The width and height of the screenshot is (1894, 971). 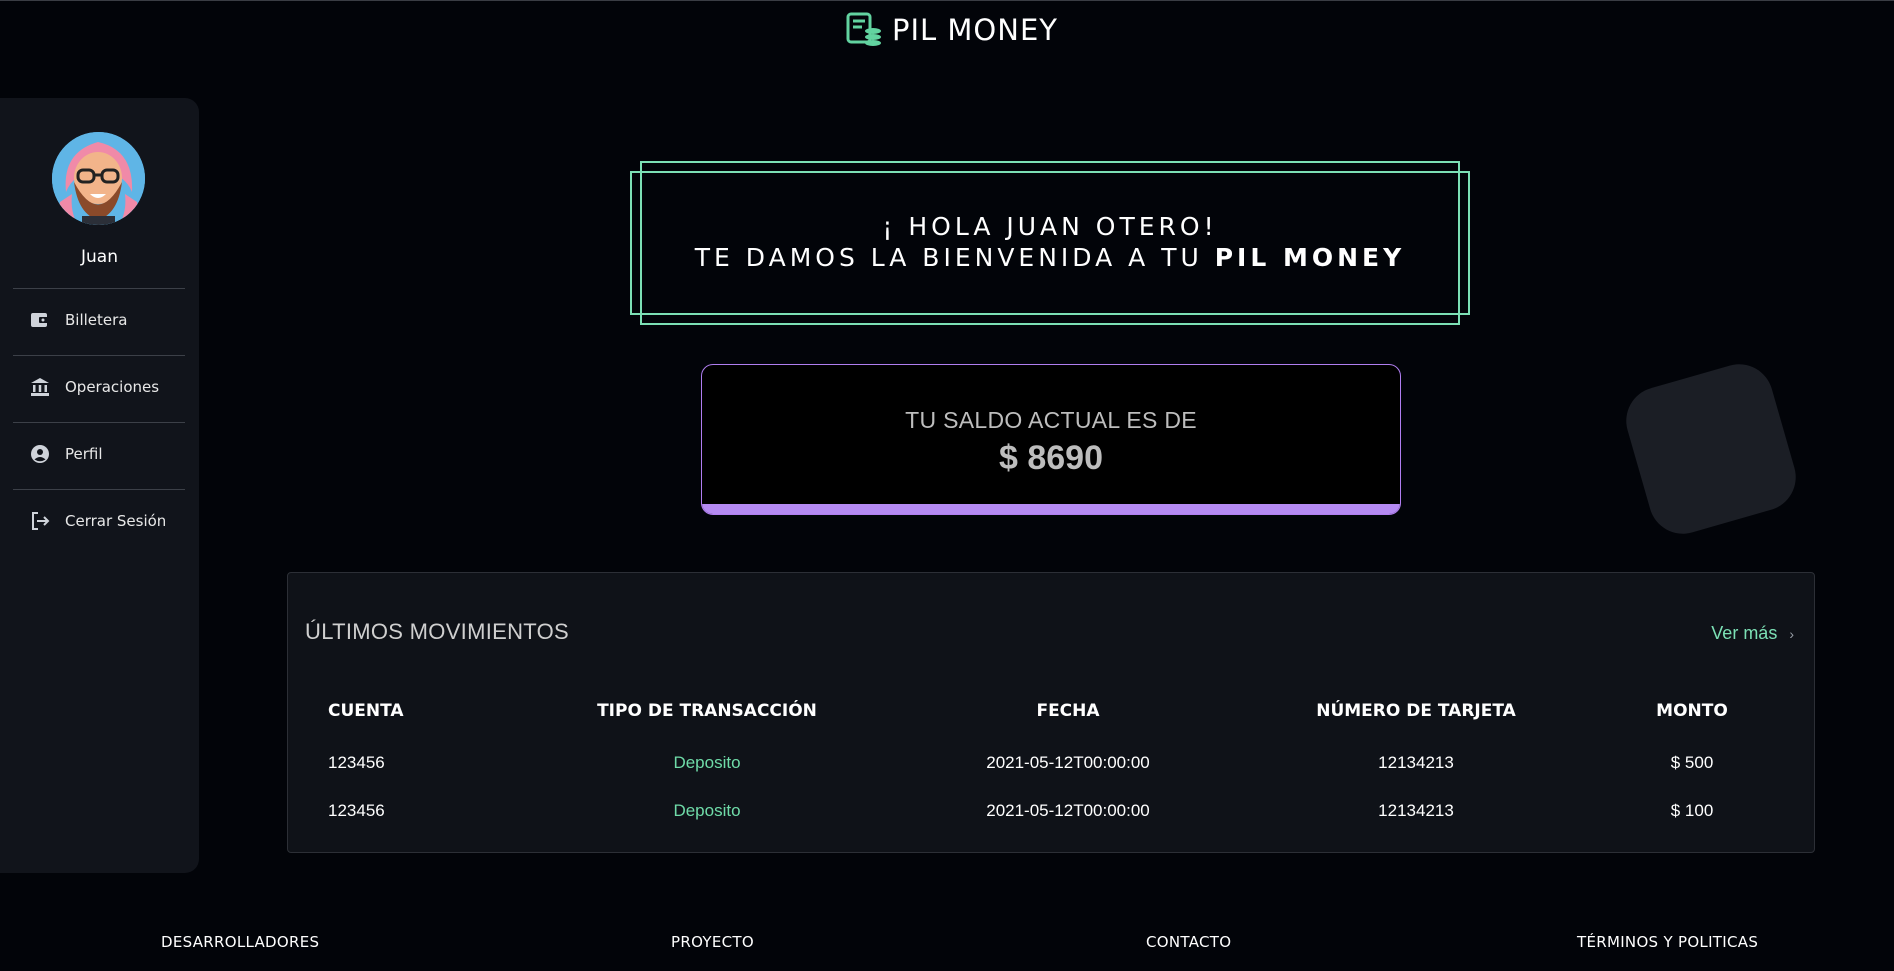 I want to click on account-circle-icon, so click(x=40, y=454).